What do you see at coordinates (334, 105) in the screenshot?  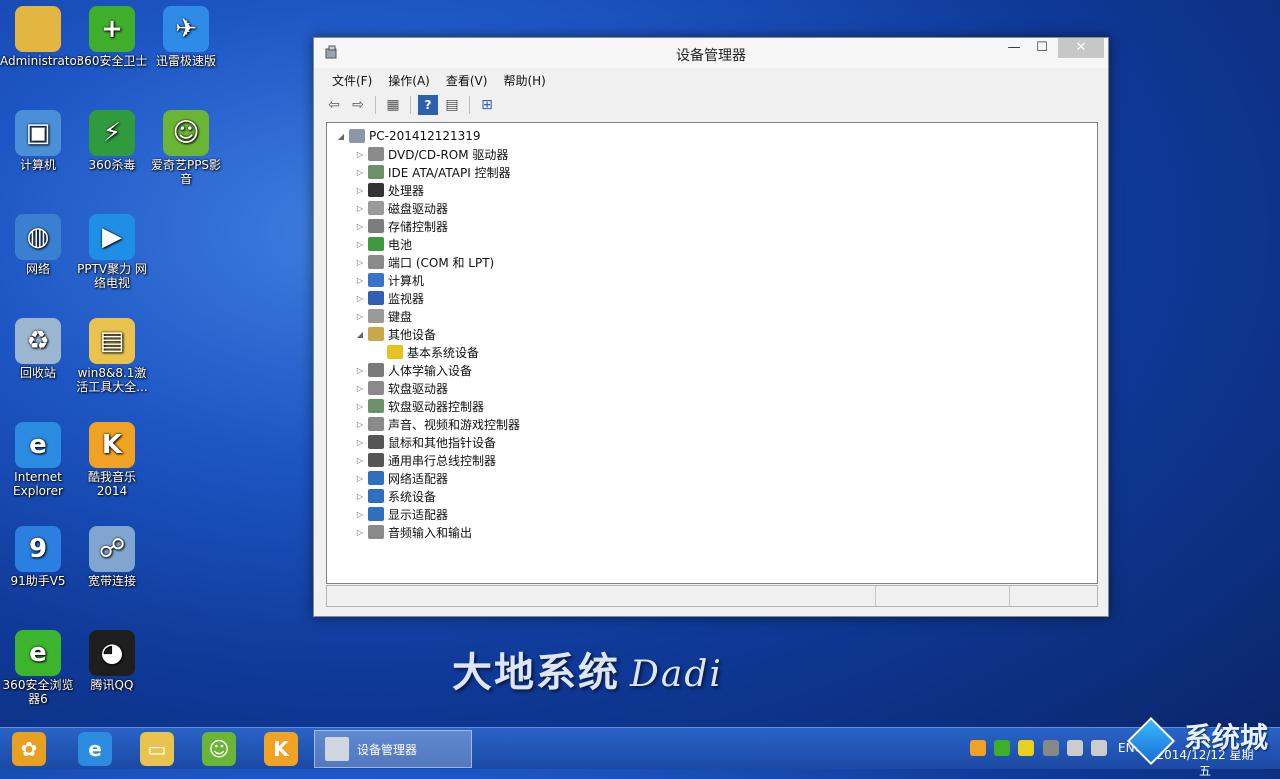 I see `back-button: ⇦` at bounding box center [334, 105].